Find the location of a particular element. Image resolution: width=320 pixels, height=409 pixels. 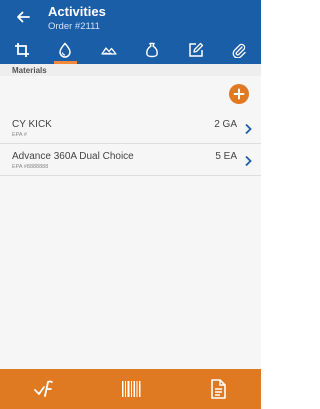

tab-terrain is located at coordinates (109, 50).